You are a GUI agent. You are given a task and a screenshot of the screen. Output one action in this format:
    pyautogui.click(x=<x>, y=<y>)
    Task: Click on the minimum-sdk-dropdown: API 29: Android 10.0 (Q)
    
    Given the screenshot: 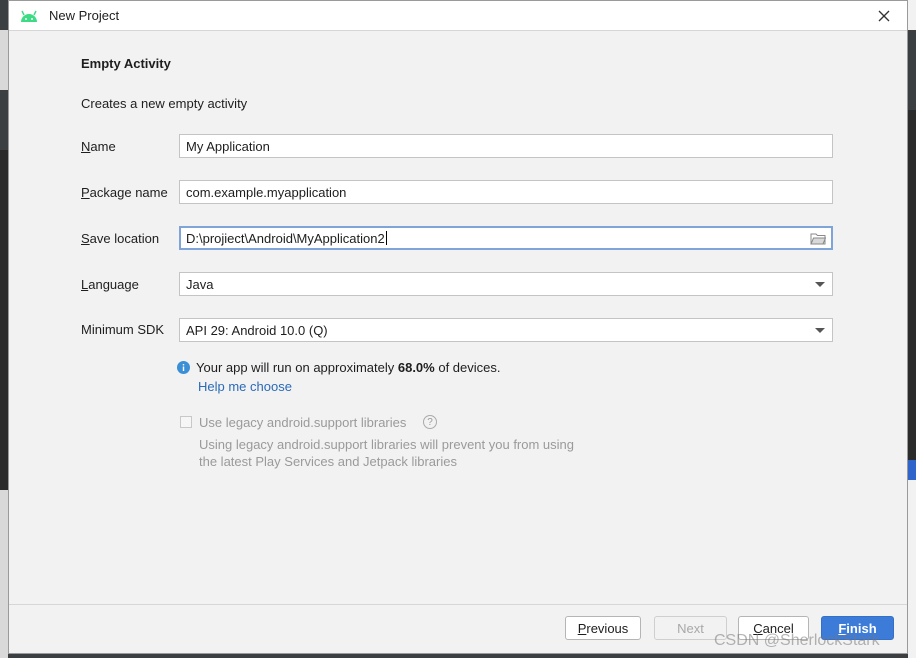 What is the action you would take?
    pyautogui.click(x=506, y=330)
    